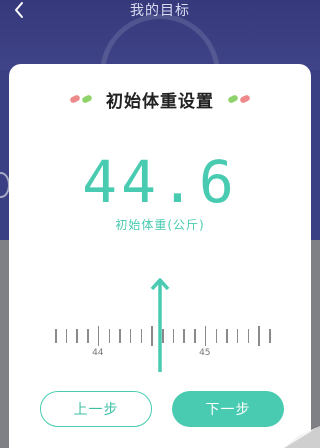 This screenshot has height=448, width=320. What do you see at coordinates (239, 99) in the screenshot?
I see `pill-decoration-right-icon` at bounding box center [239, 99].